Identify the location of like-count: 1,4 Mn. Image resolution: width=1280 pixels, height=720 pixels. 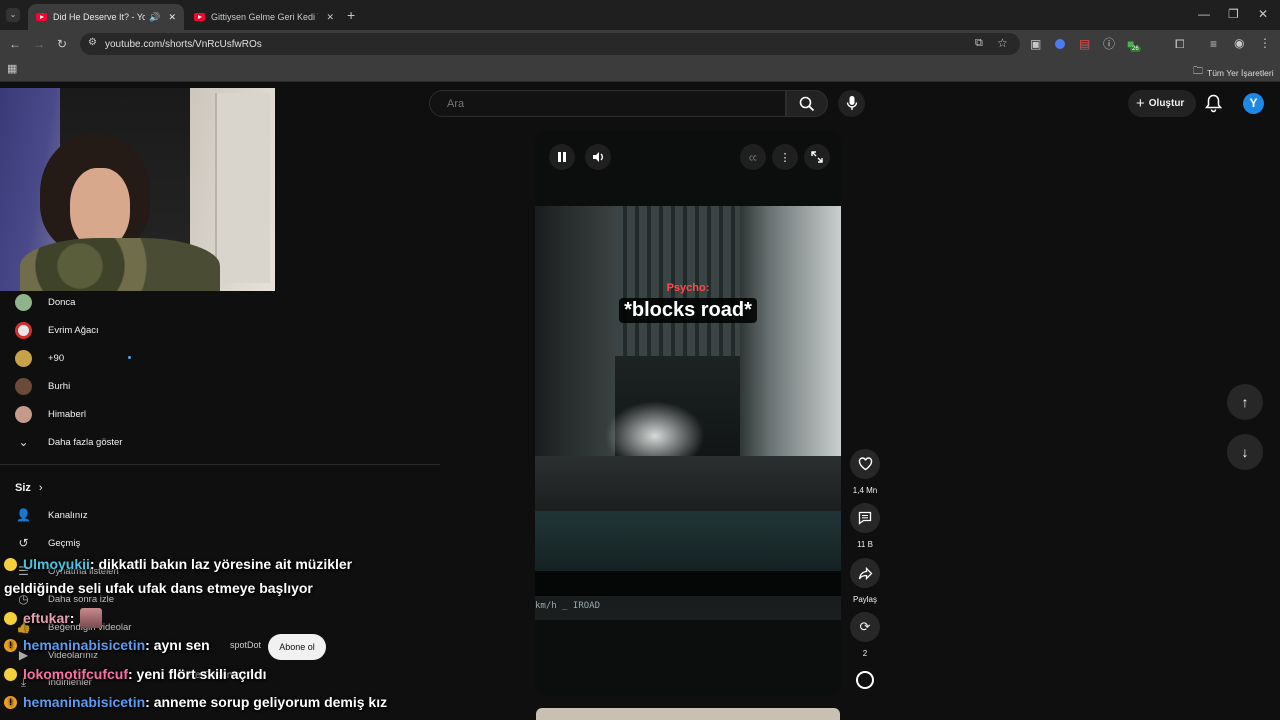
(865, 490).